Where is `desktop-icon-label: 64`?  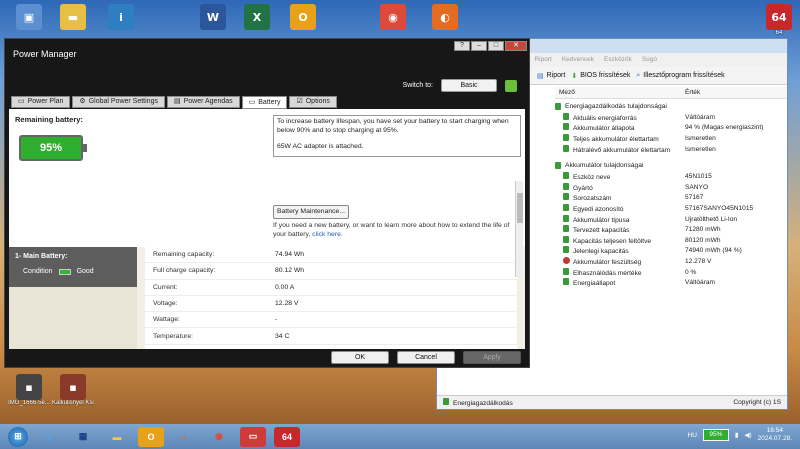
desktop-icon-label: 64 is located at coordinates (779, 33).